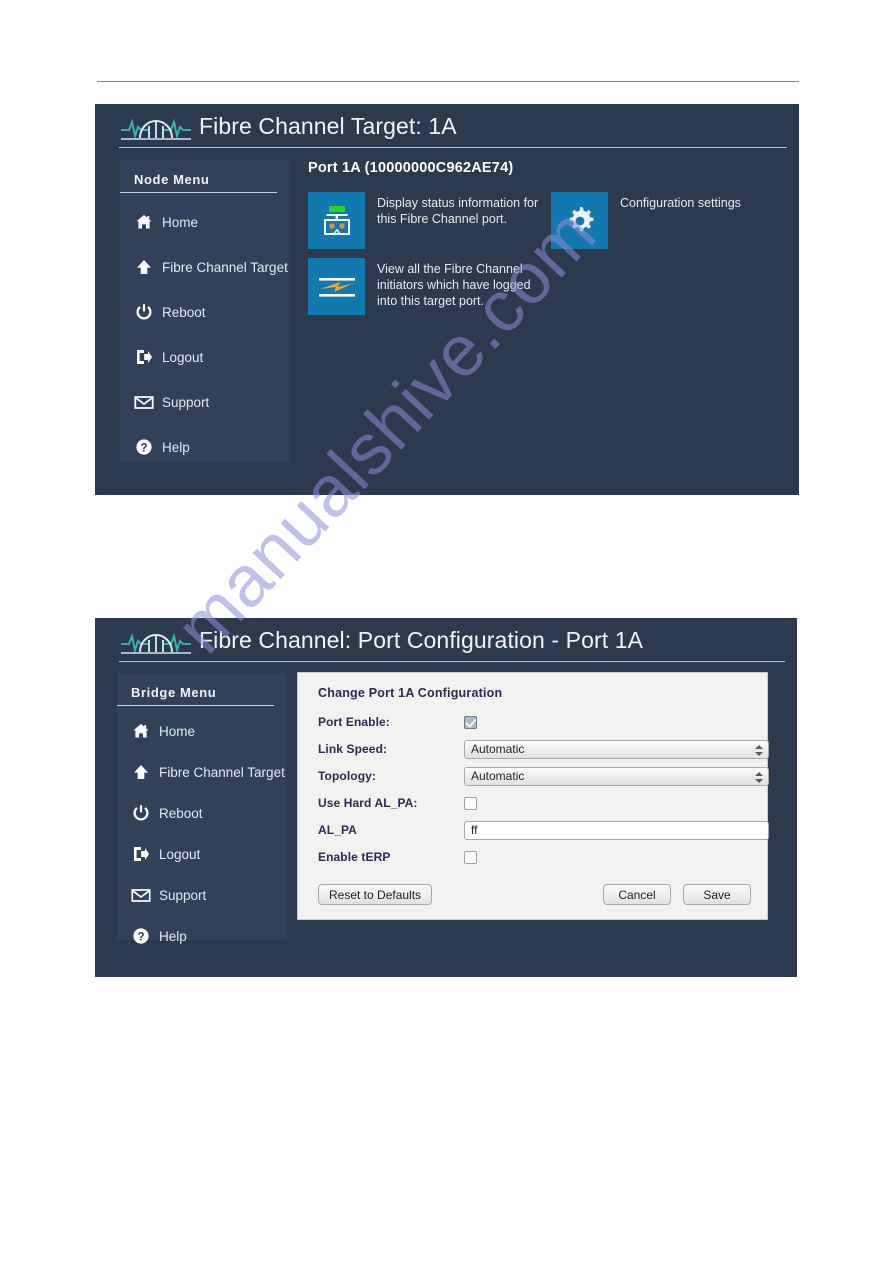 This screenshot has height=1263, width=893. Describe the element at coordinates (337, 830) in the screenshot. I see `field-label: AL_PA` at that location.